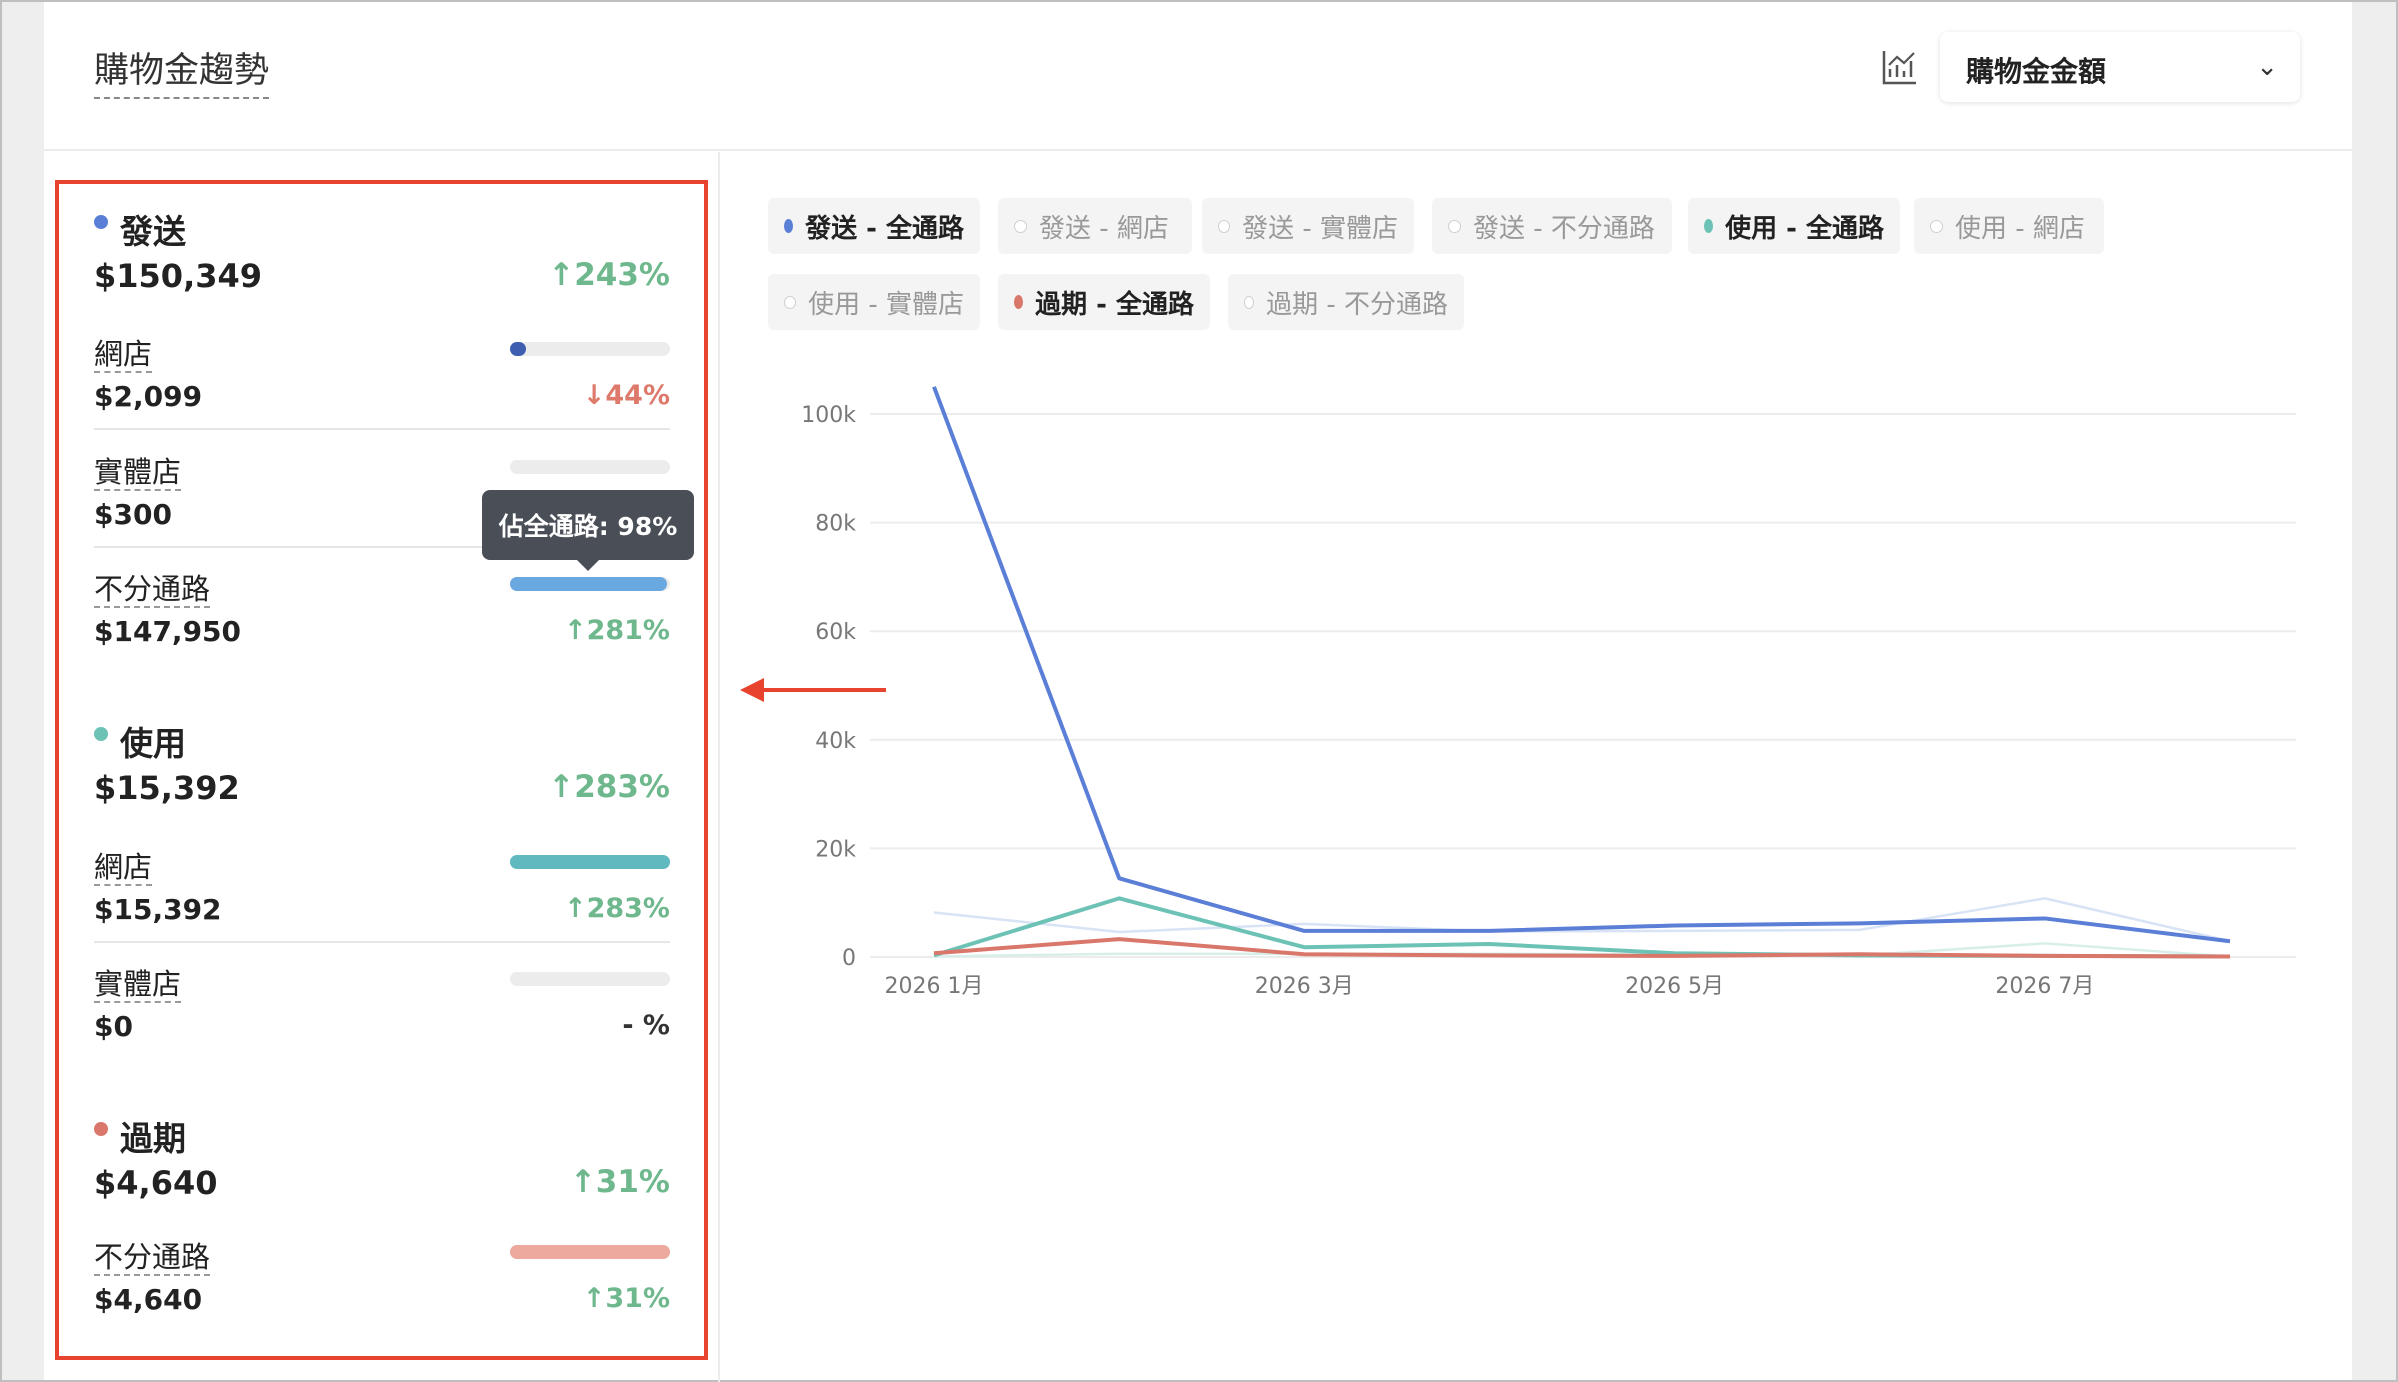 The height and width of the screenshot is (1382, 2398). I want to click on x-tick-label: 2026 1月, so click(934, 986).